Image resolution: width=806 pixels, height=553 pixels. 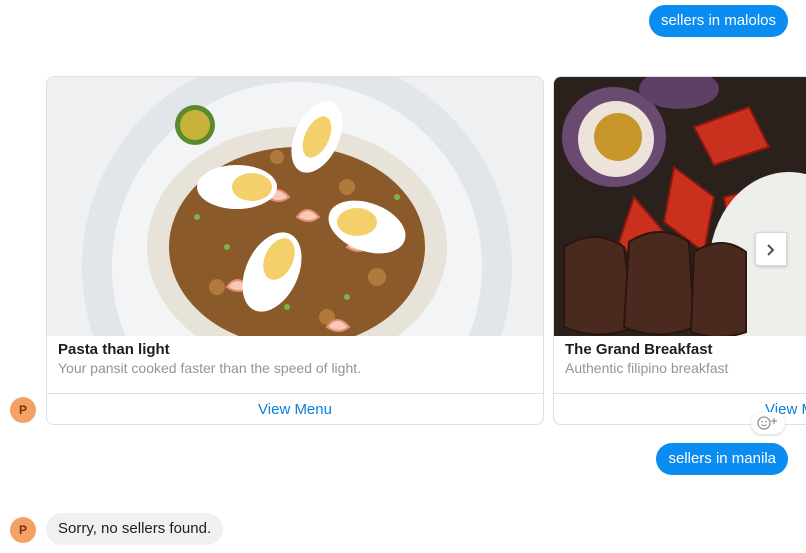 What do you see at coordinates (680, 206) in the screenshot?
I see `card-image-breakfast` at bounding box center [680, 206].